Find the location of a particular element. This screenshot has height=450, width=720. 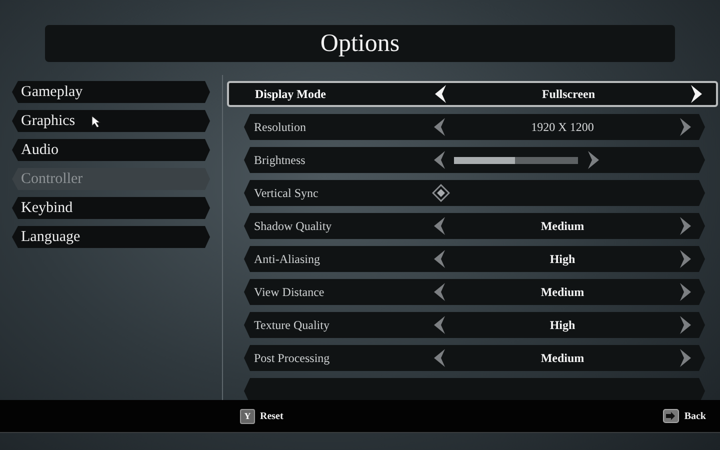

right-arrow-button is located at coordinates (696, 94).